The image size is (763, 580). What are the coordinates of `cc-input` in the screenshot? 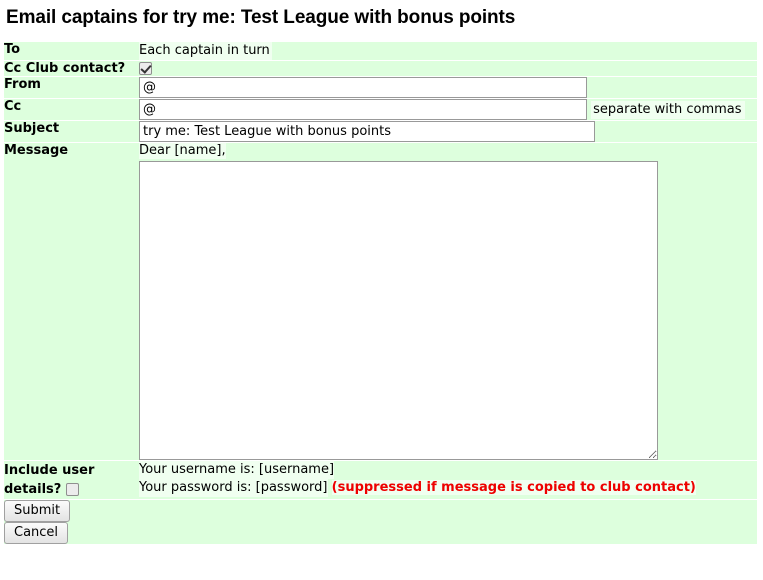 It's located at (363, 109).